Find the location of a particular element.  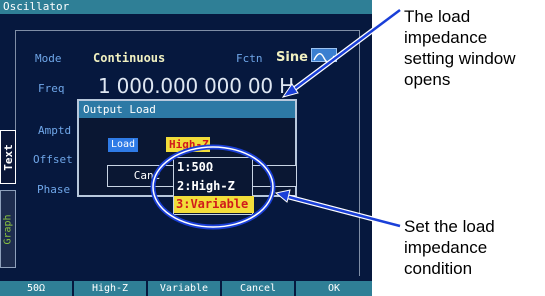

highlight-ellipse-inner is located at coordinates (213, 187).